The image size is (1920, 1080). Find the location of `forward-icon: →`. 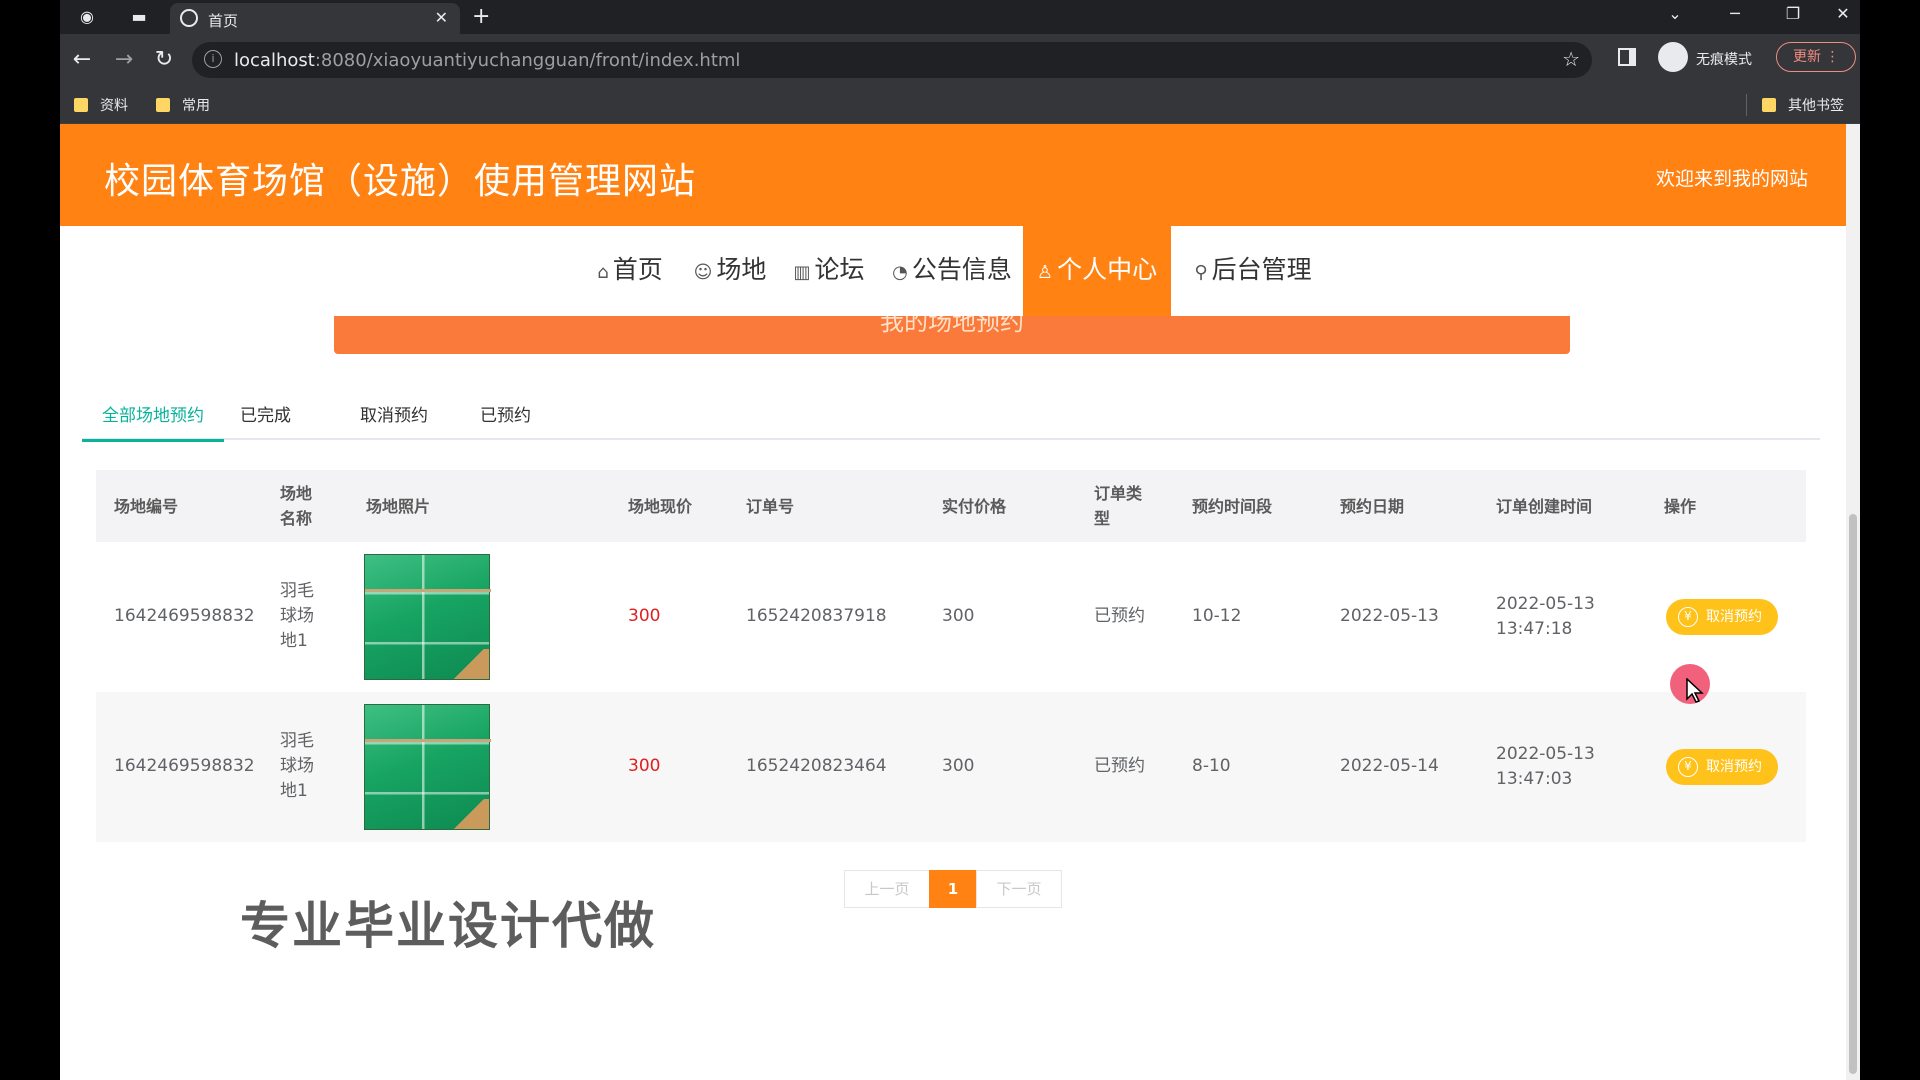

forward-icon: → is located at coordinates (124, 60).